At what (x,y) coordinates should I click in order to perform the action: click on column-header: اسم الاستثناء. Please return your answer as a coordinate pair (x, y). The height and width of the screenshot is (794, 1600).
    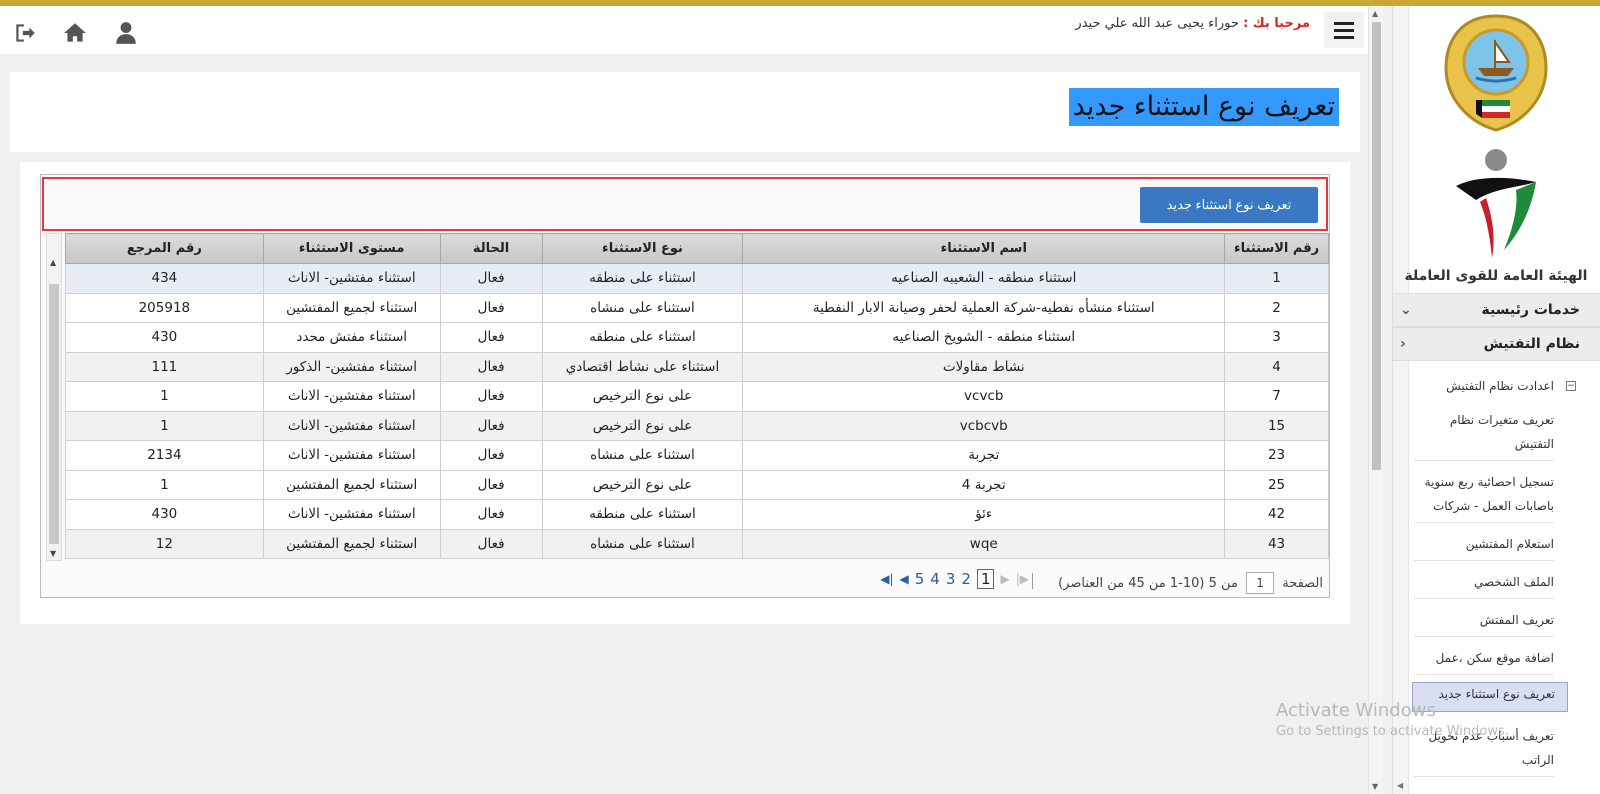
    Looking at the image, I should click on (984, 248).